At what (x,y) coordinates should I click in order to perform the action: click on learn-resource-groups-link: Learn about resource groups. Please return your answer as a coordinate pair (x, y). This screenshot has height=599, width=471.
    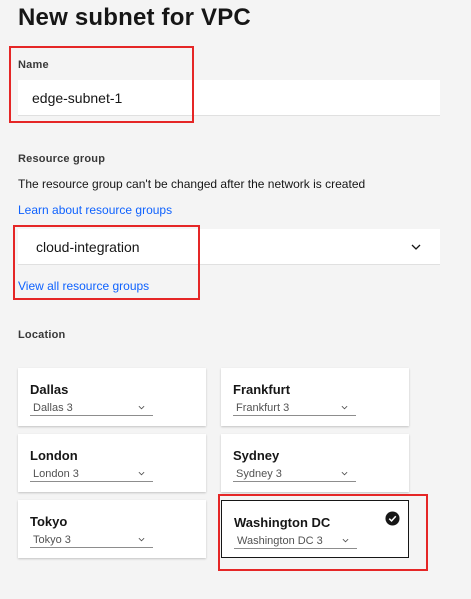
    Looking at the image, I should click on (95, 210).